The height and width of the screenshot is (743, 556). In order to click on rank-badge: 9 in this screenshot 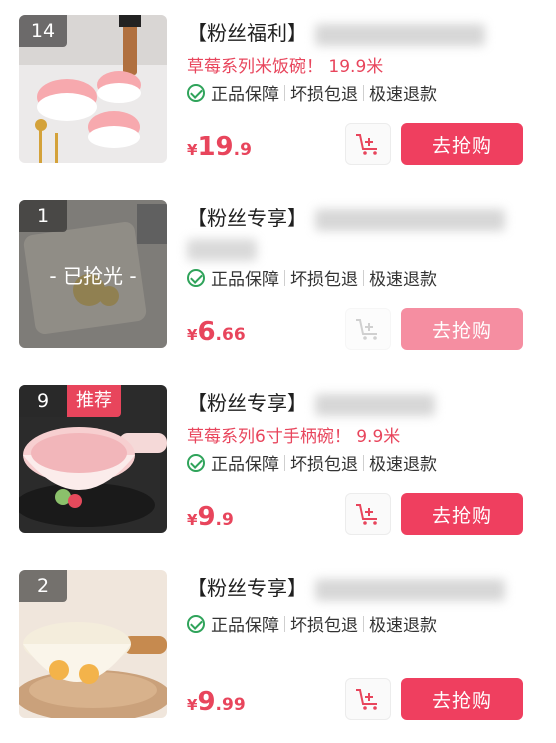, I will do `click(43, 401)`.